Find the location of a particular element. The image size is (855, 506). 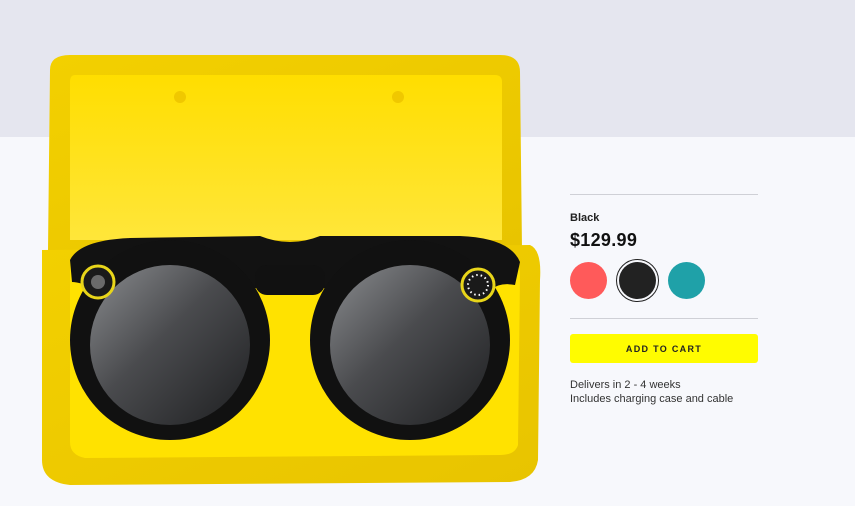

delivery-time: Delivers in 2 - 4 weeks is located at coordinates (625, 385).